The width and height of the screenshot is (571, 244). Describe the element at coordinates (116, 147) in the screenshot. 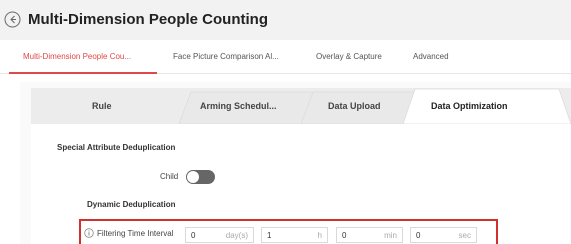

I see `special-attribute-dedup-title: Special Attribute Deduplication` at that location.